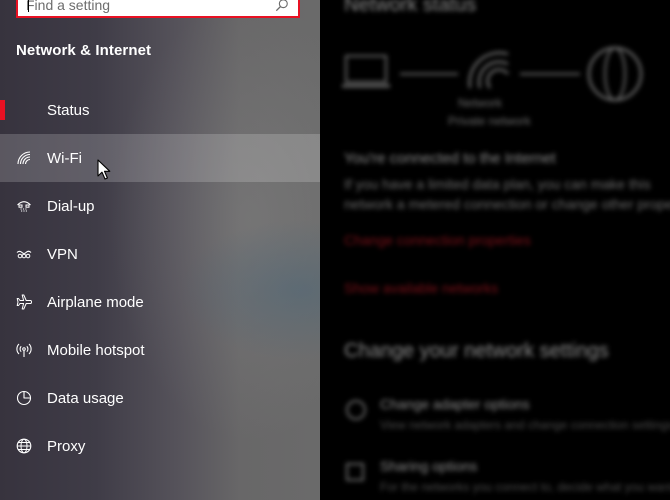 The image size is (670, 500). What do you see at coordinates (24, 110) in the screenshot?
I see `status-icon` at bounding box center [24, 110].